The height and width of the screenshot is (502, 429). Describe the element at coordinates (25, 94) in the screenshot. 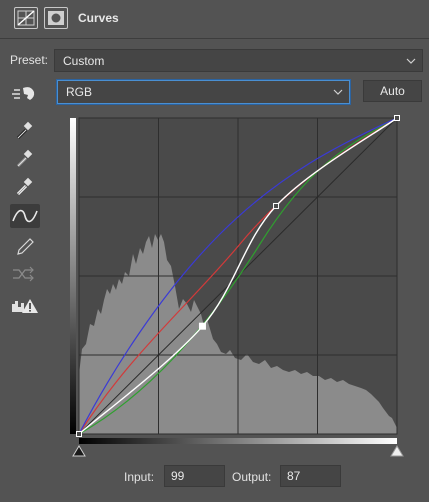

I see `target-adjustment-icon` at that location.